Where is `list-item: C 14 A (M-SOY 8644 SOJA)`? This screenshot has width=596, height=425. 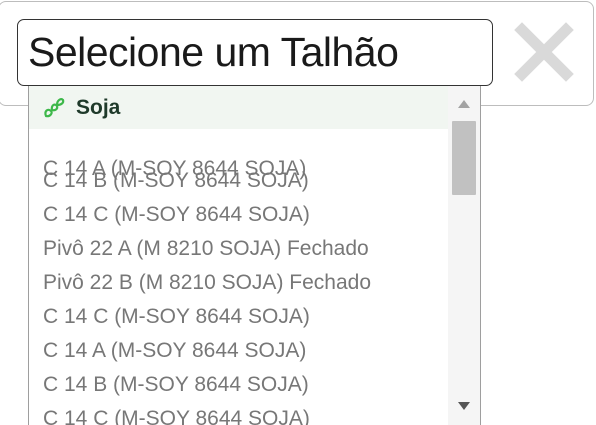
list-item: C 14 A (M-SOY 8644 SOJA) is located at coordinates (245, 351).